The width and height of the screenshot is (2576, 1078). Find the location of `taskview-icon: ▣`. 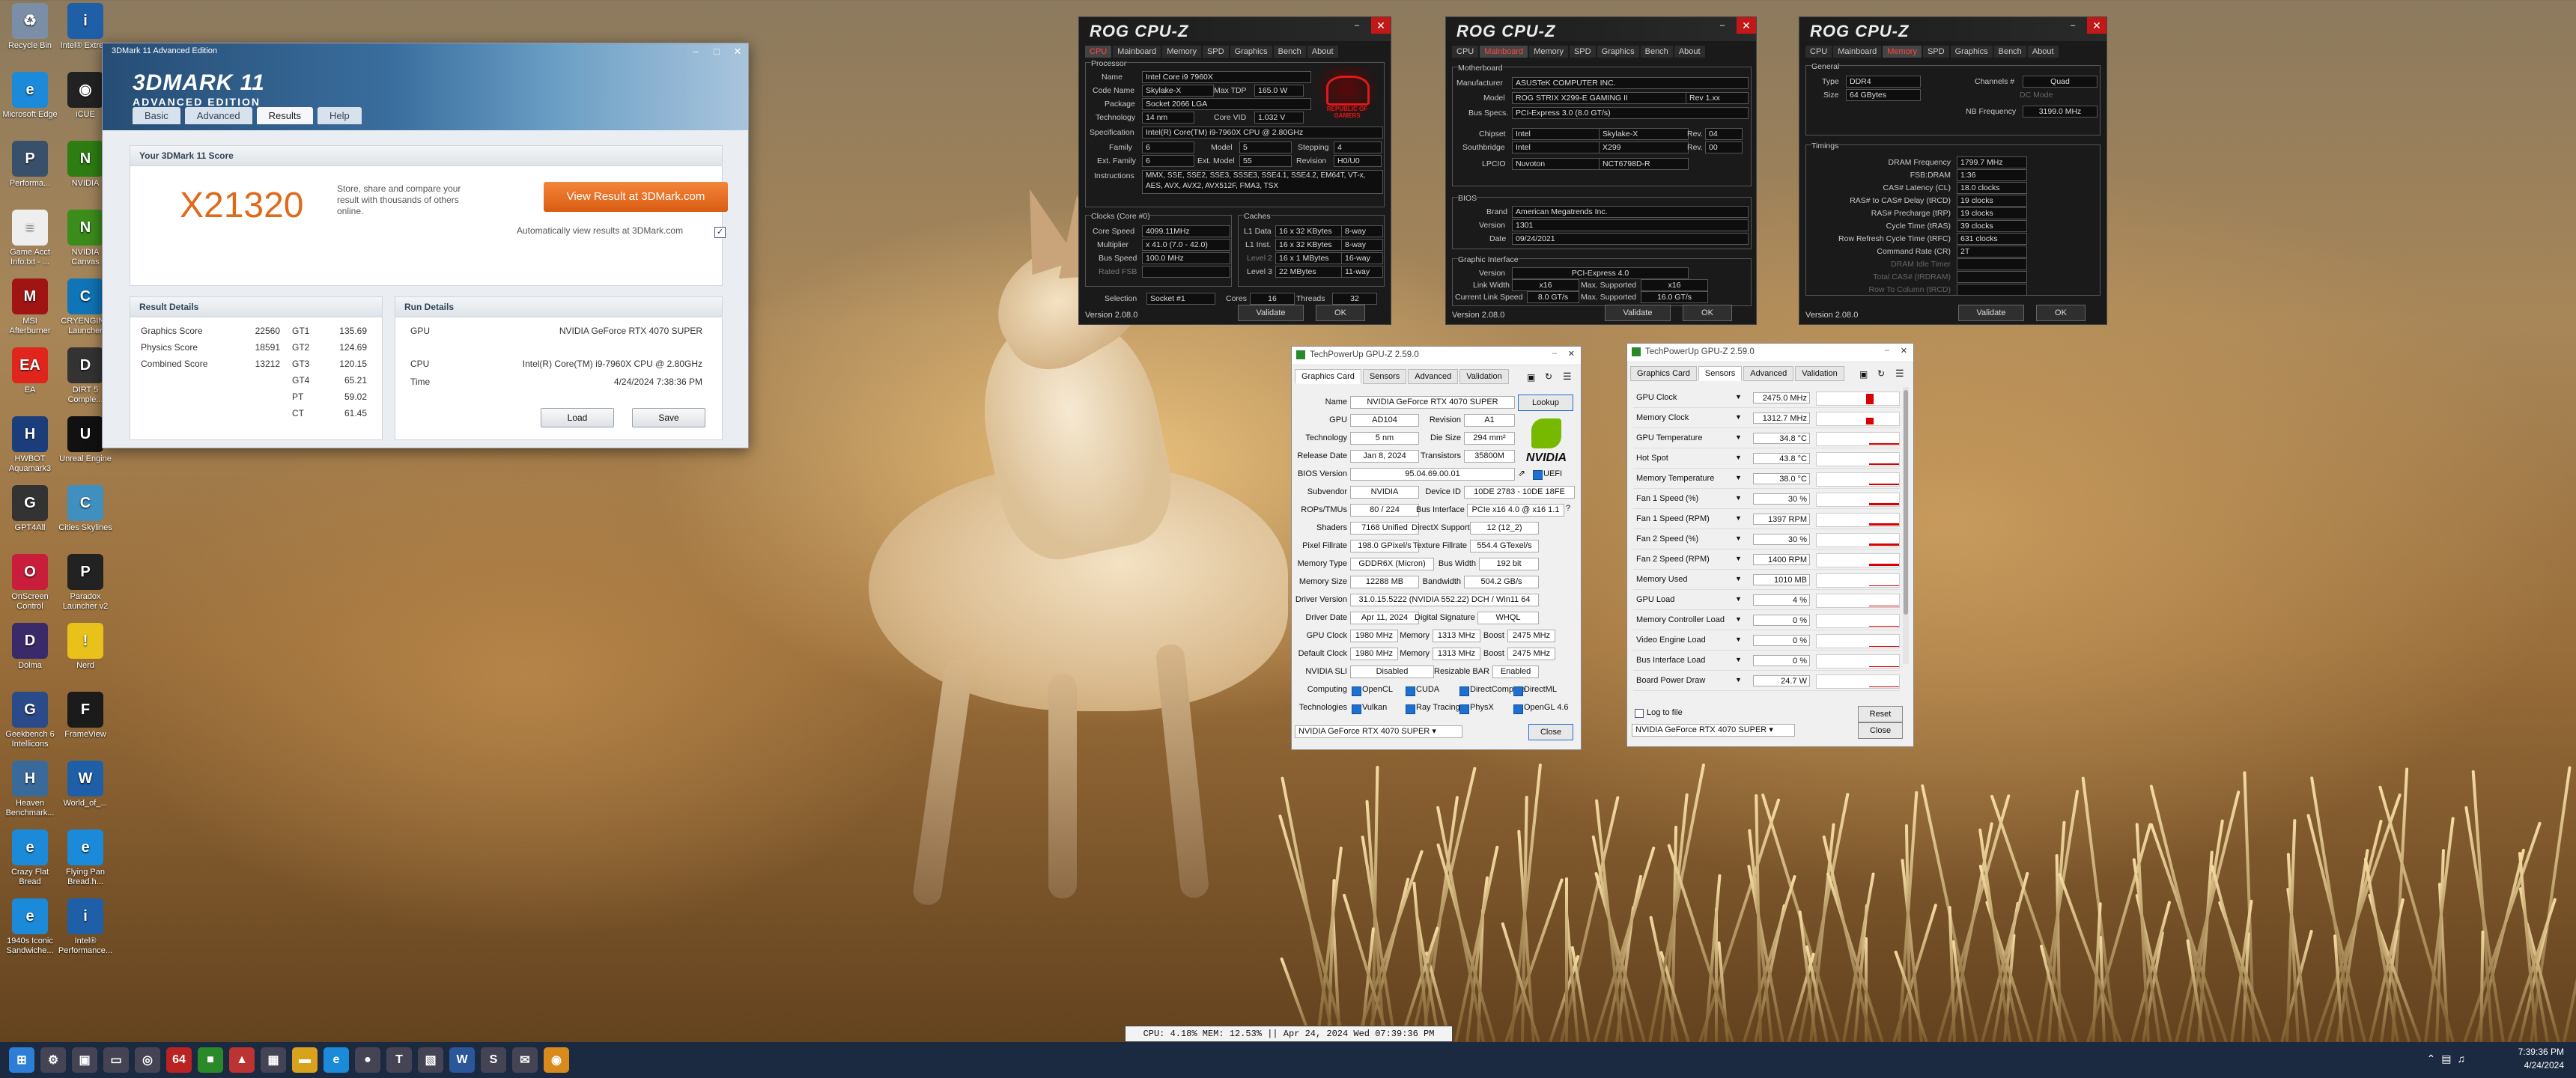

taskview-icon: ▣ is located at coordinates (84, 1060).